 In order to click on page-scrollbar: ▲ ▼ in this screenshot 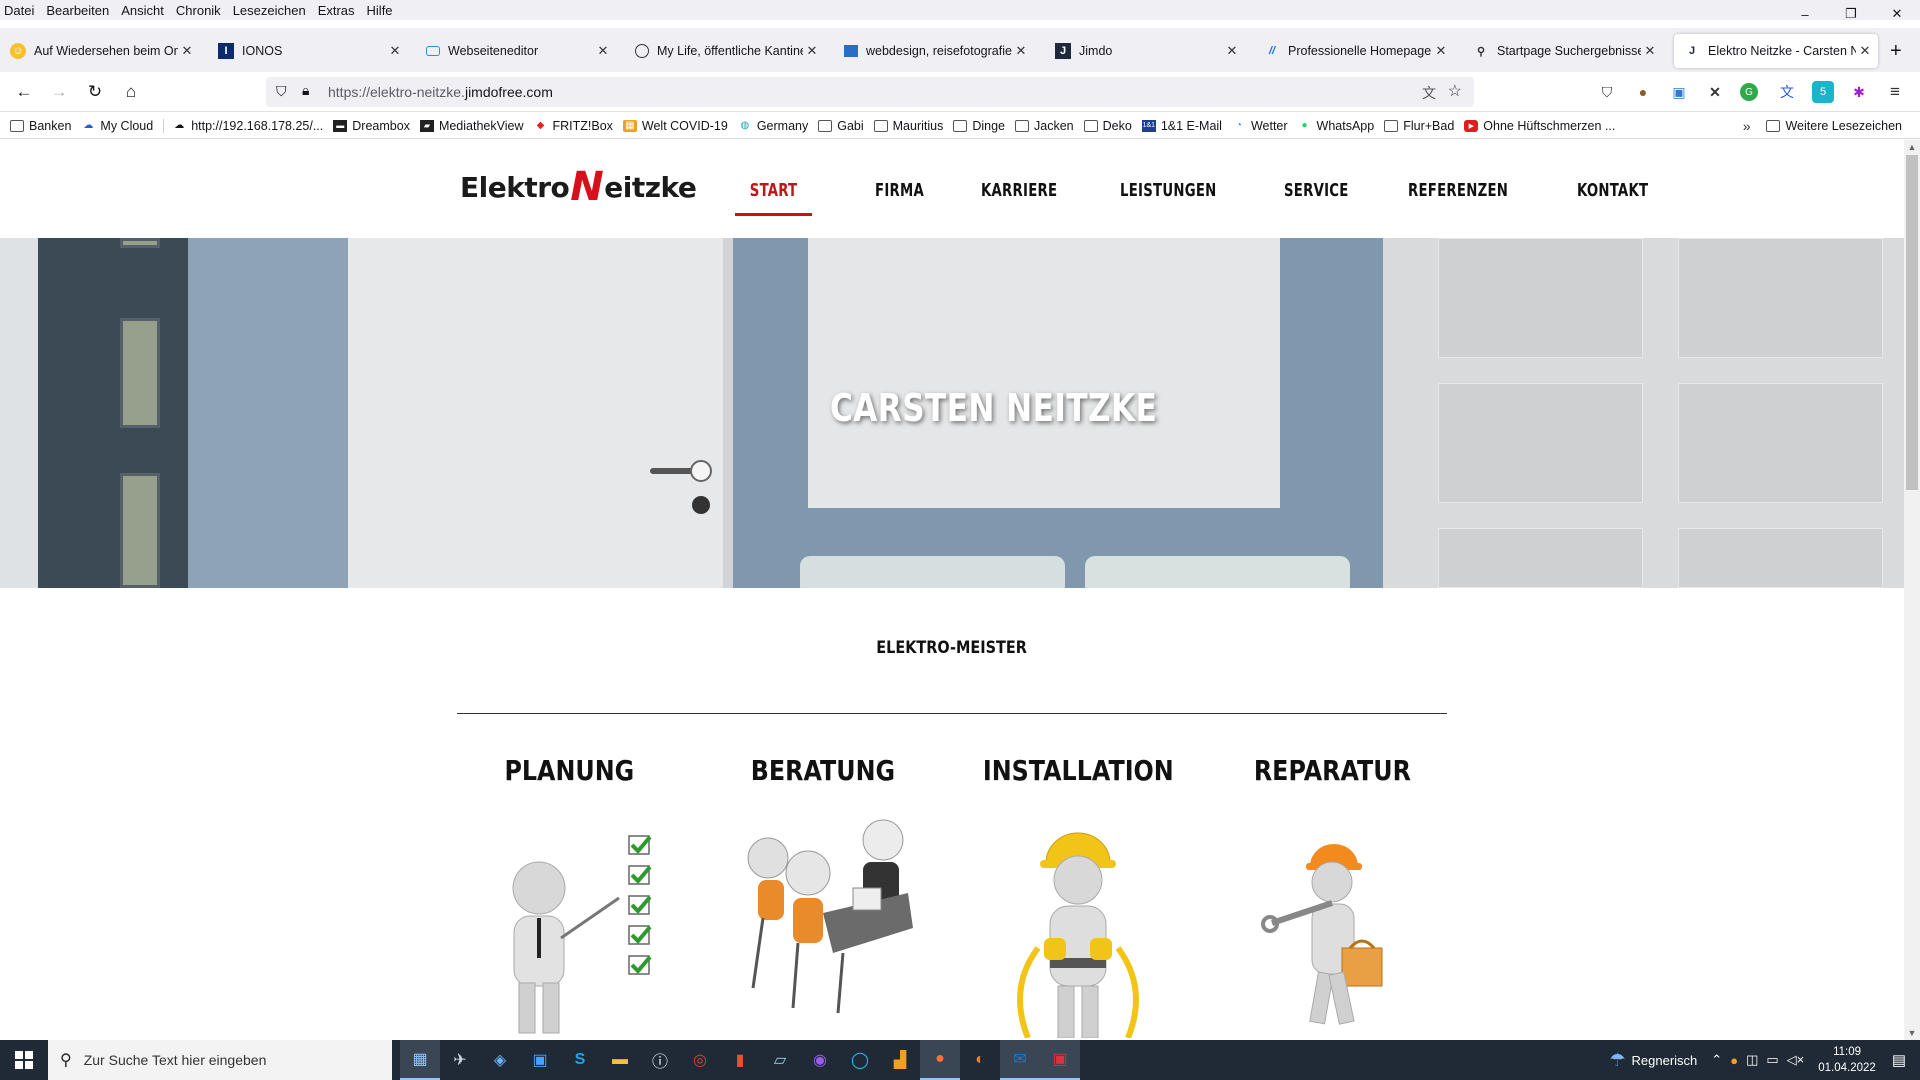, I will do `click(1912, 590)`.